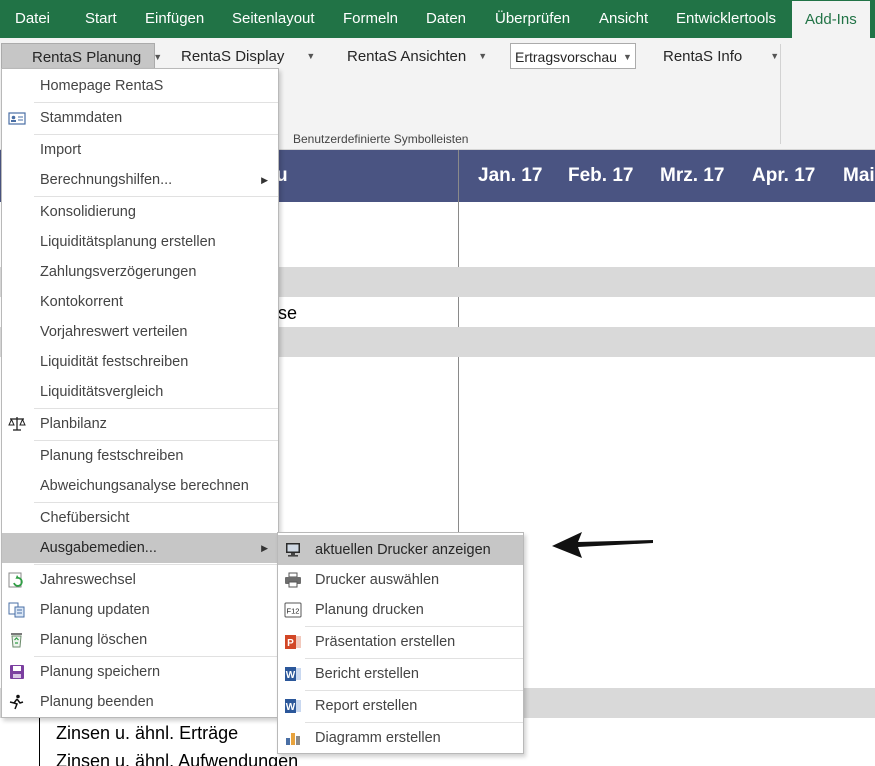 The width and height of the screenshot is (875, 766). What do you see at coordinates (97, 702) in the screenshot?
I see `menu-item-label: Planung beenden` at bounding box center [97, 702].